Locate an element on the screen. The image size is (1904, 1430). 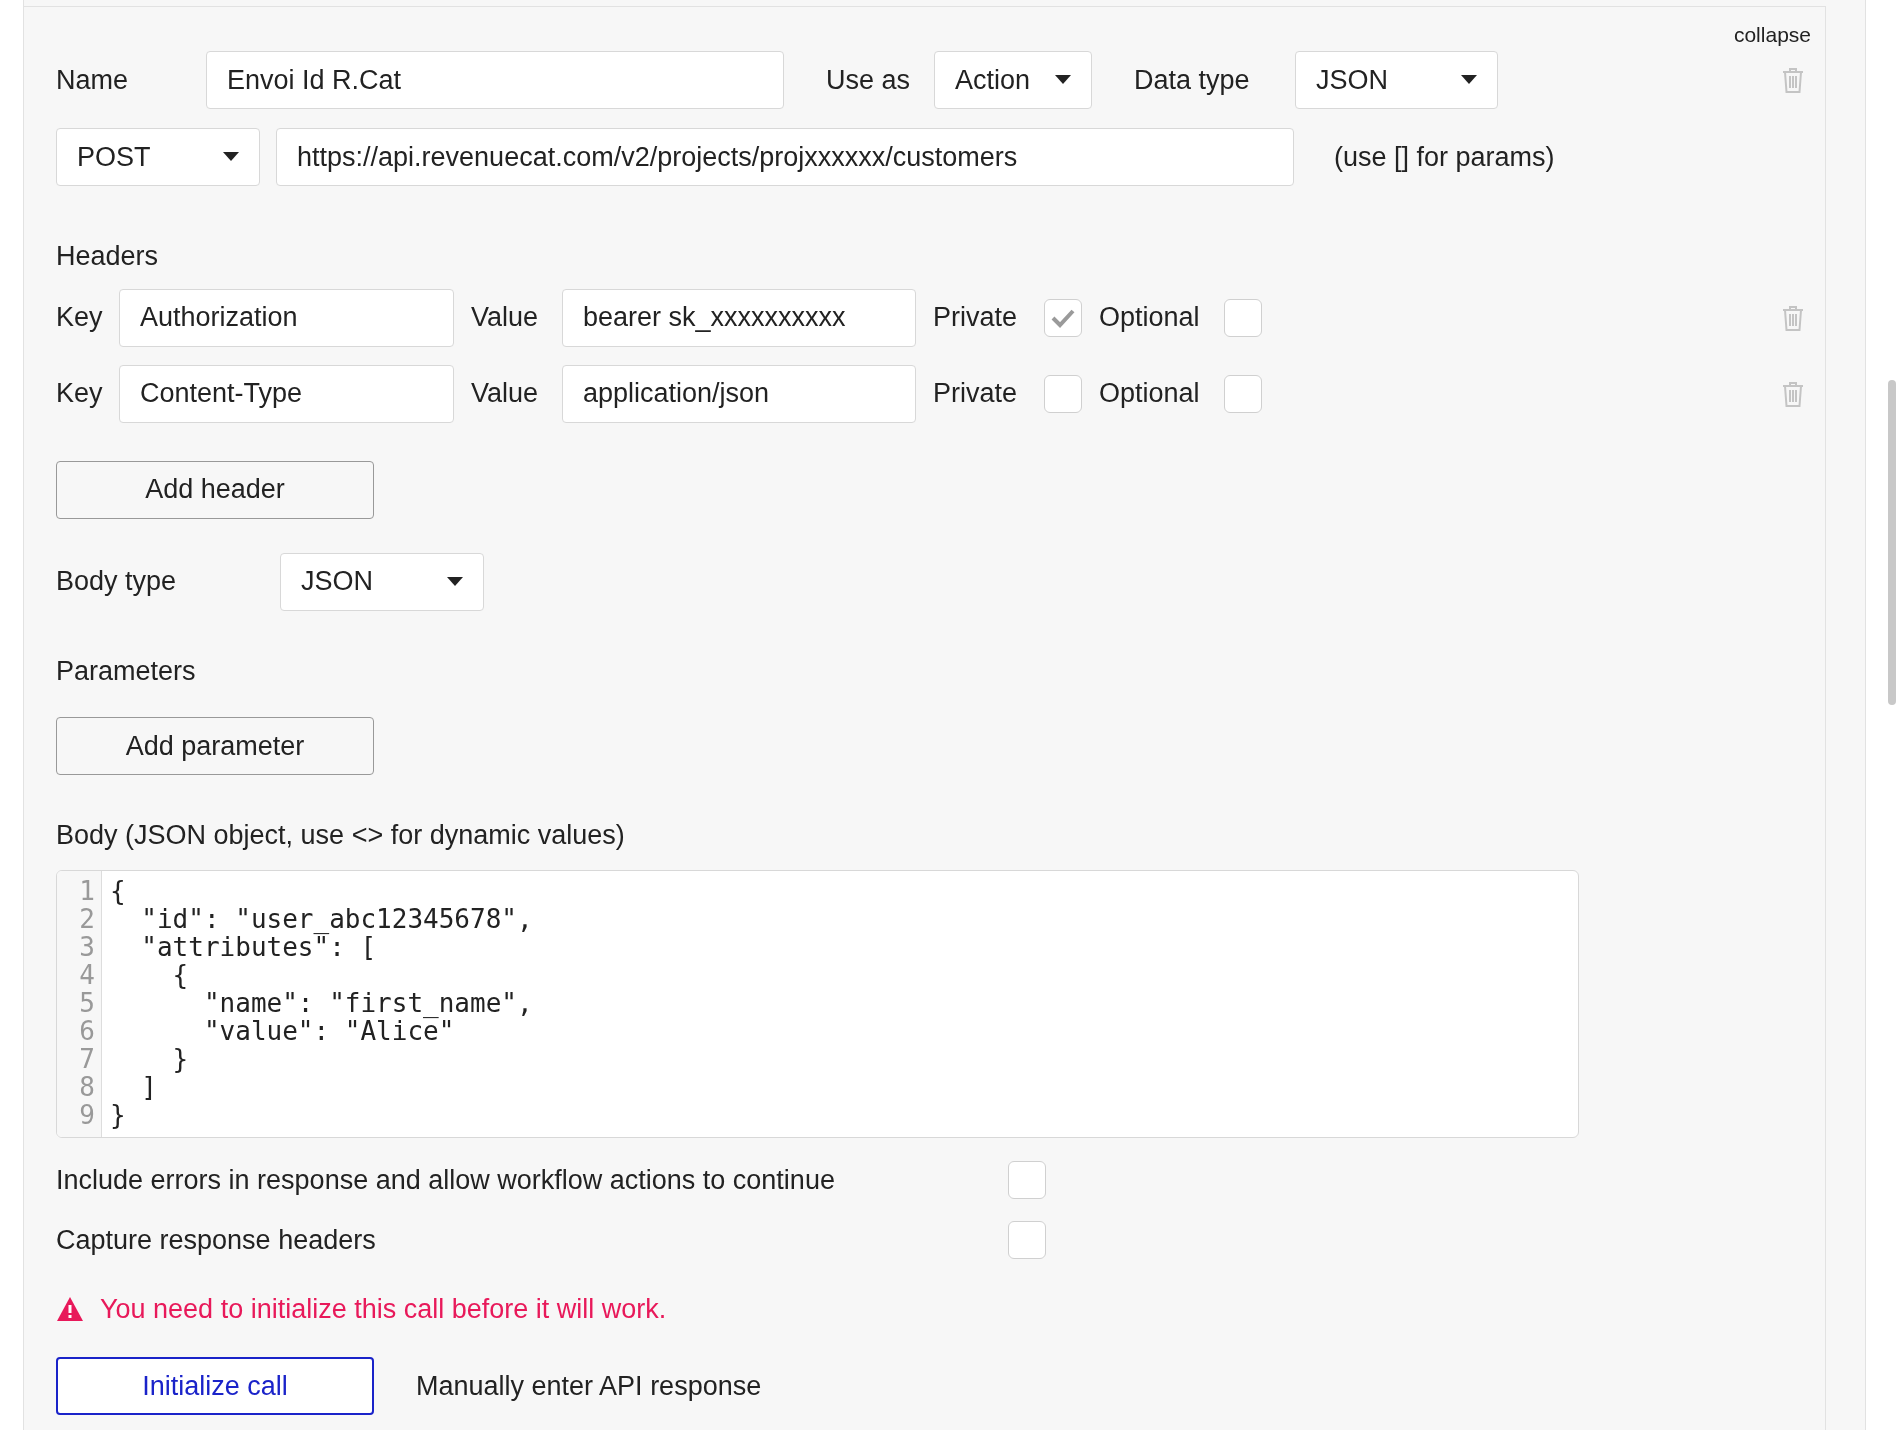
field-label: Body type is located at coordinates (117, 582).